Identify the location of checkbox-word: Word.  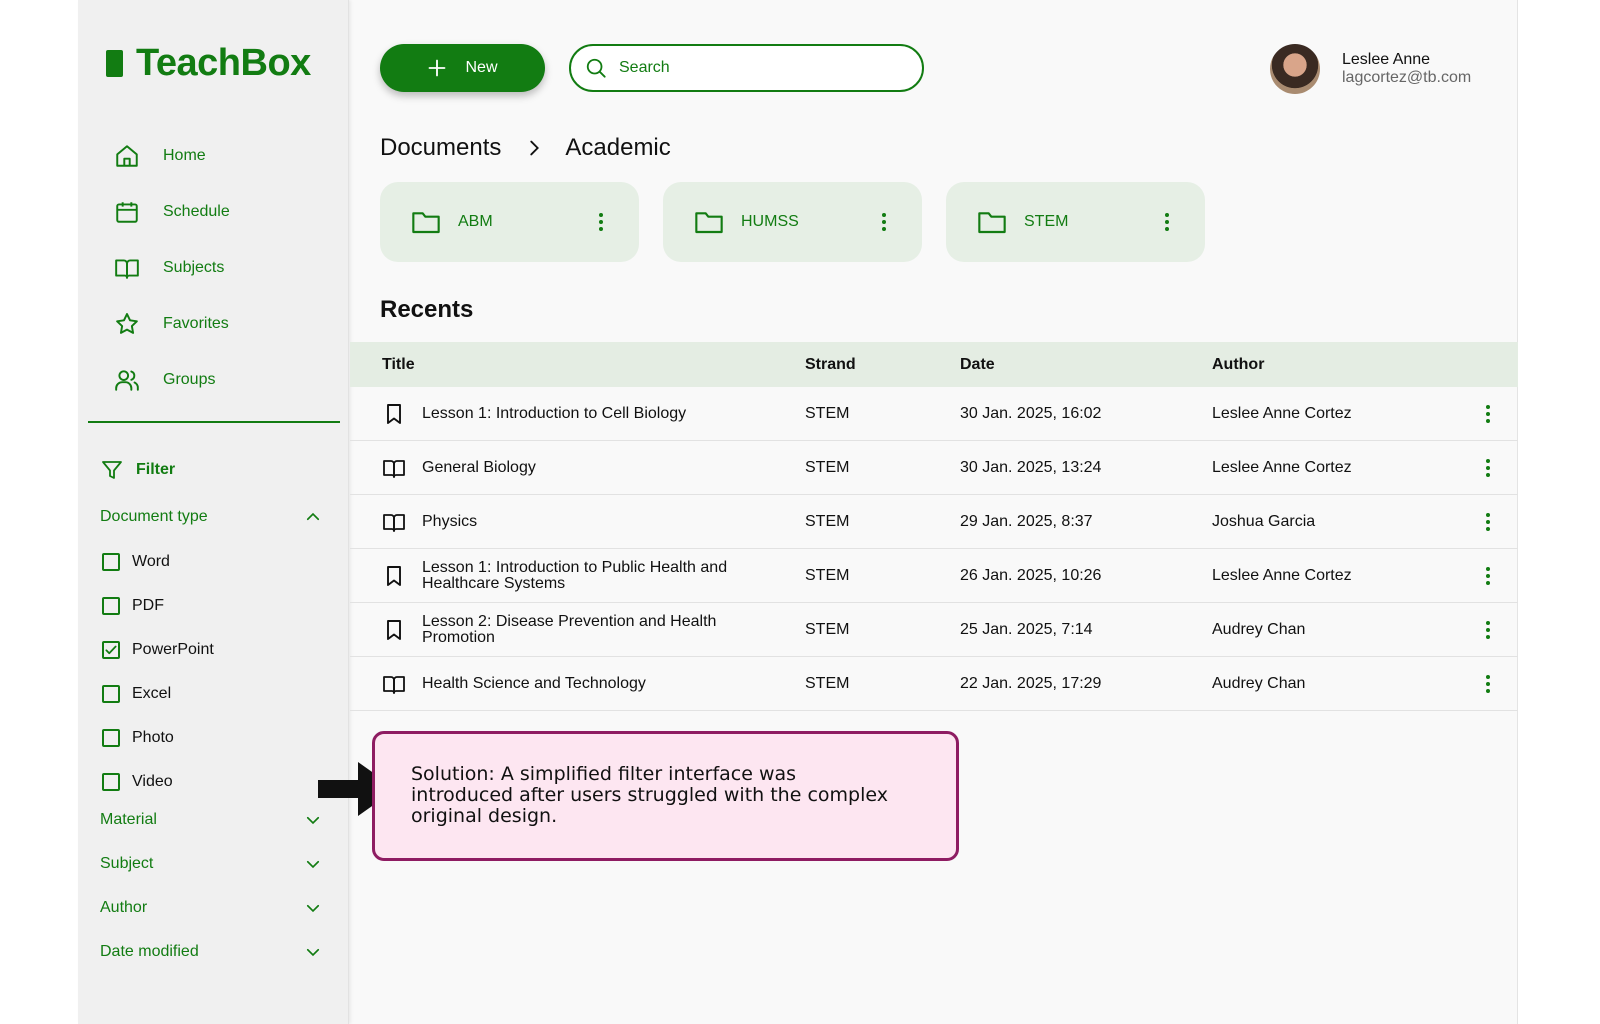
(158, 562).